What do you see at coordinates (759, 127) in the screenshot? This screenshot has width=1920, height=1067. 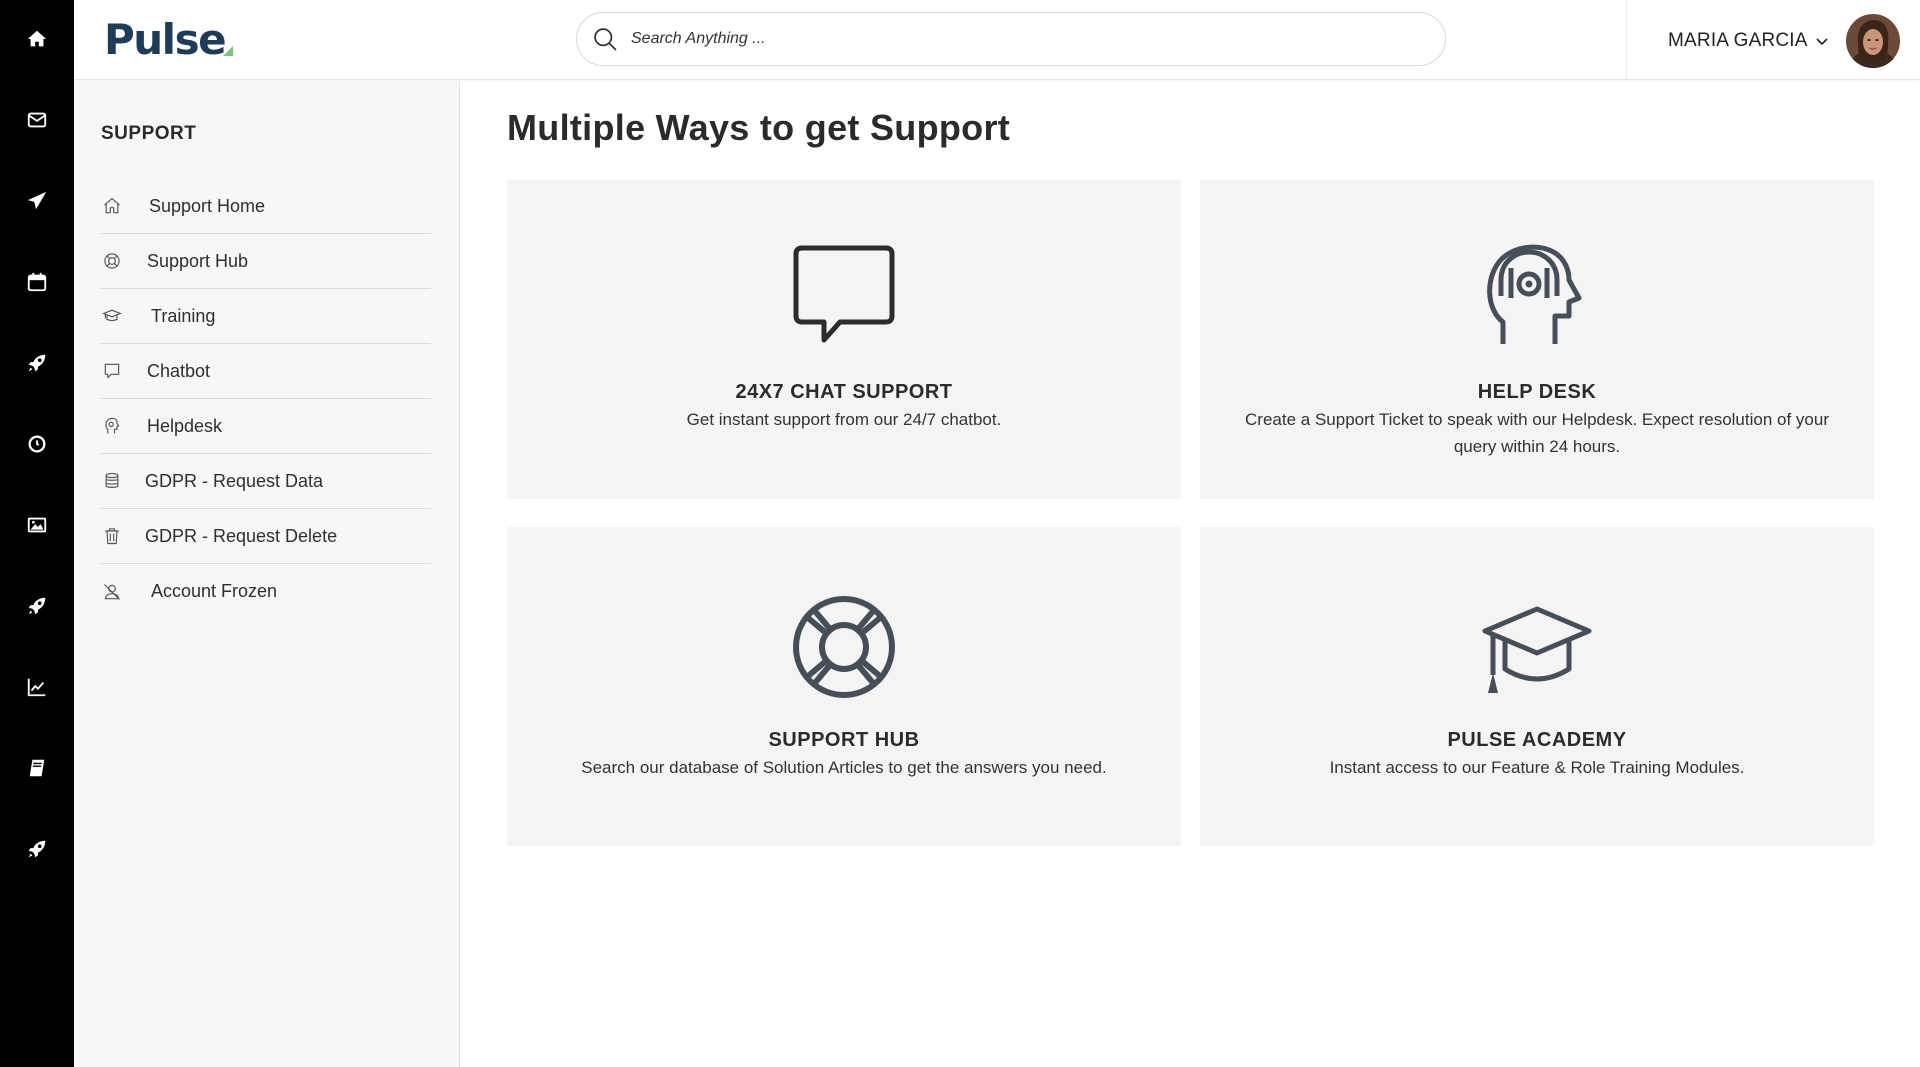 I see `page-title: Multiple Ways to get Support` at bounding box center [759, 127].